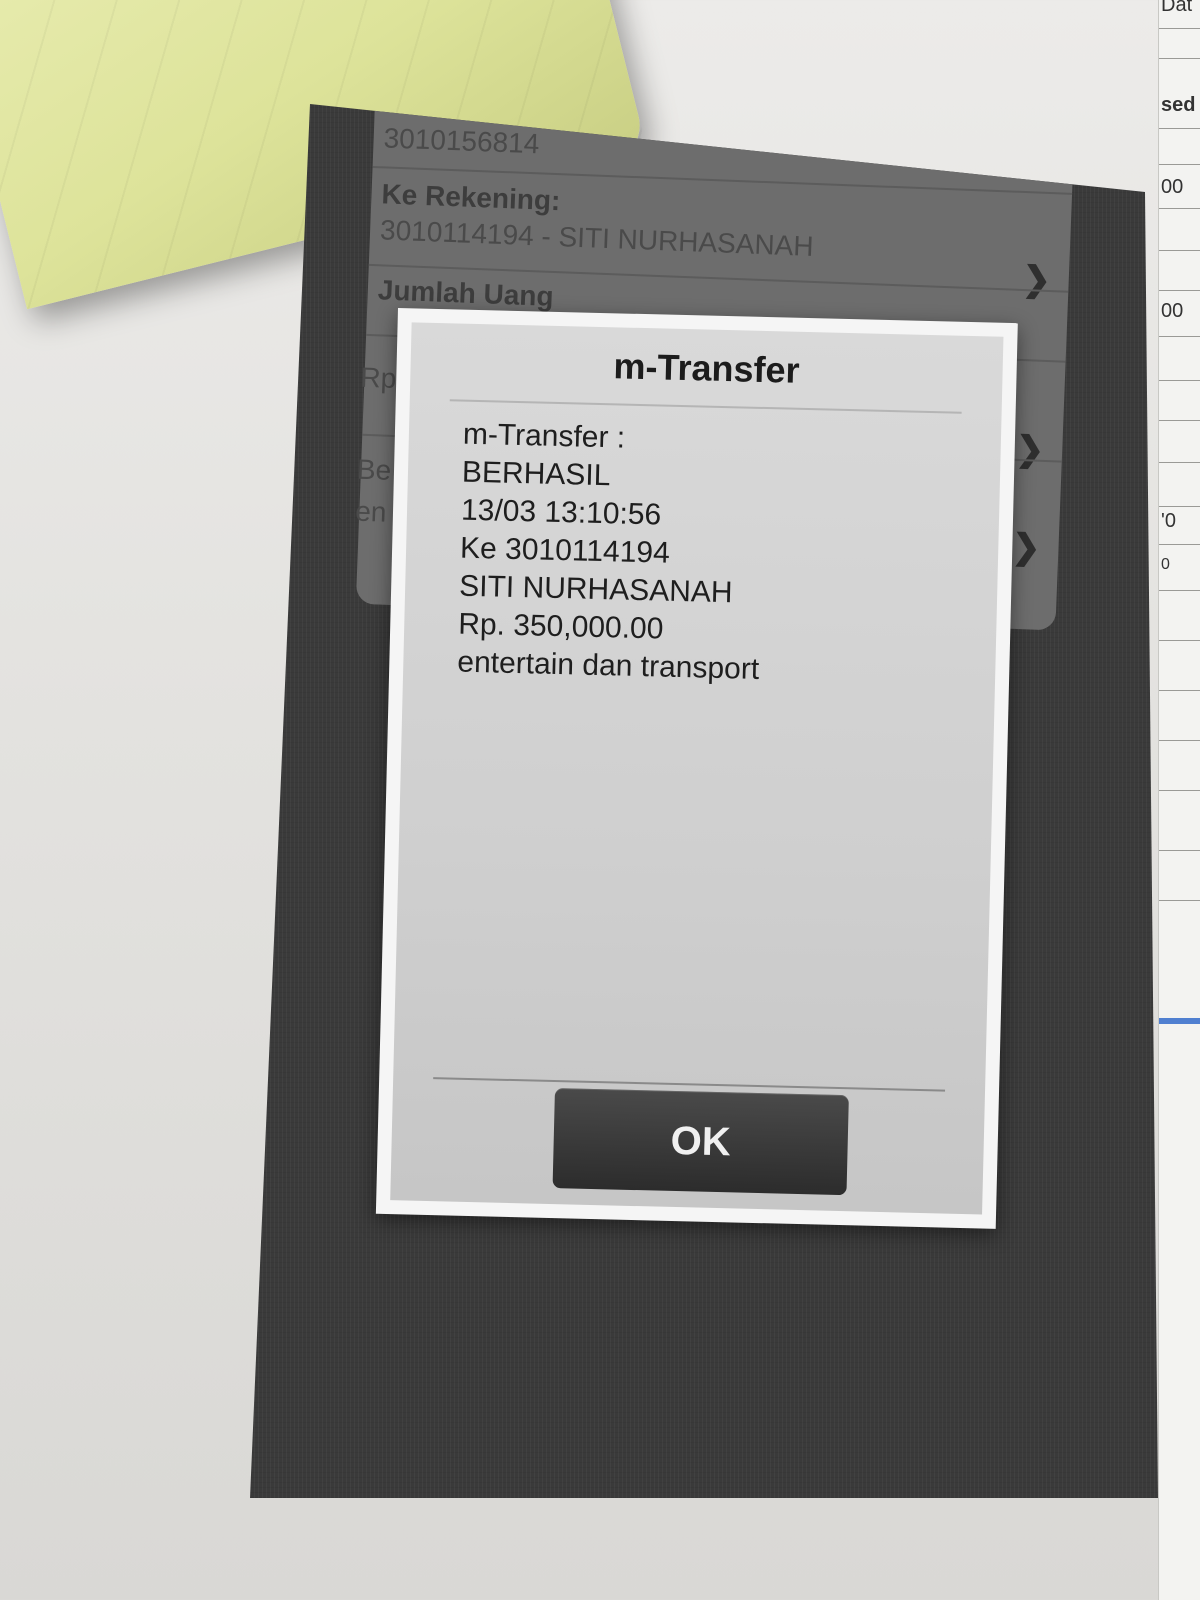 This screenshot has width=1200, height=1600. What do you see at coordinates (1168, 521) in the screenshot?
I see `side-text-5: '0` at bounding box center [1168, 521].